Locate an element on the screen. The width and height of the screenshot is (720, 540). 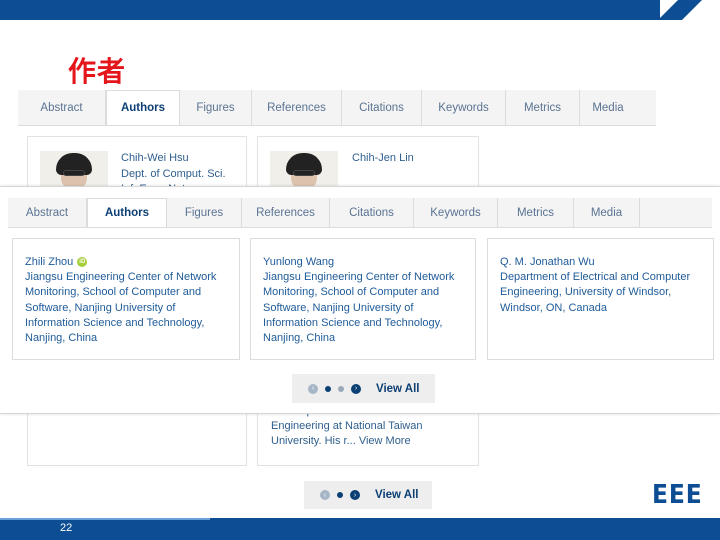
tab-figures: Figures is located at coordinates (204, 212).